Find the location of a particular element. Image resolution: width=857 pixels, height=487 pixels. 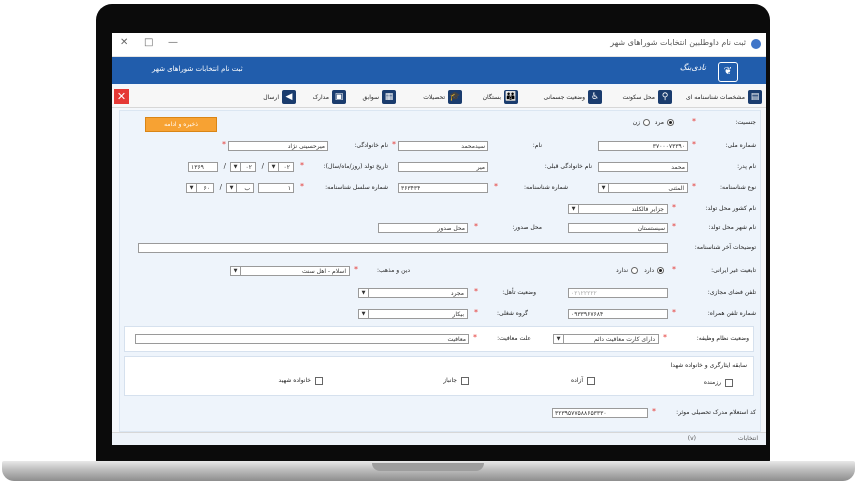

app-icon is located at coordinates (756, 44).